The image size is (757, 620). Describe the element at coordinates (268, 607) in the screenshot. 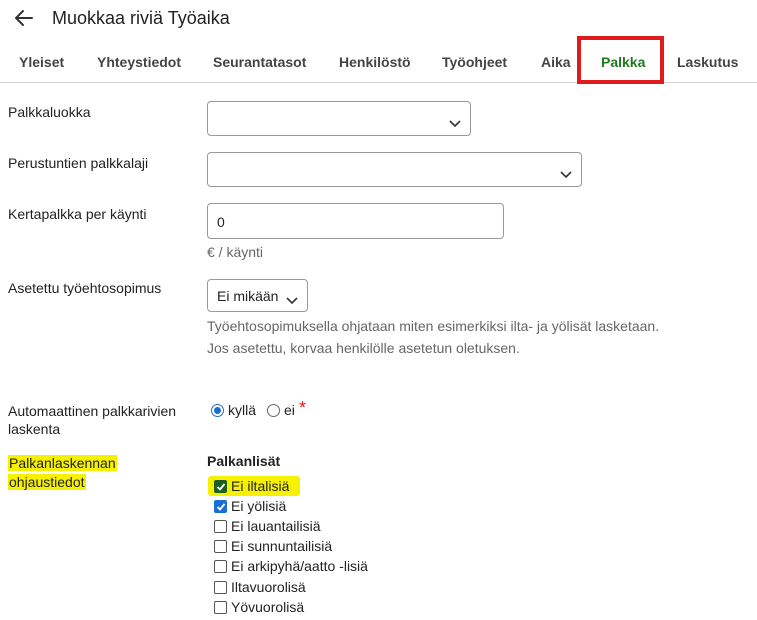

I see `checkbox-label: Yövuorolisä` at that location.